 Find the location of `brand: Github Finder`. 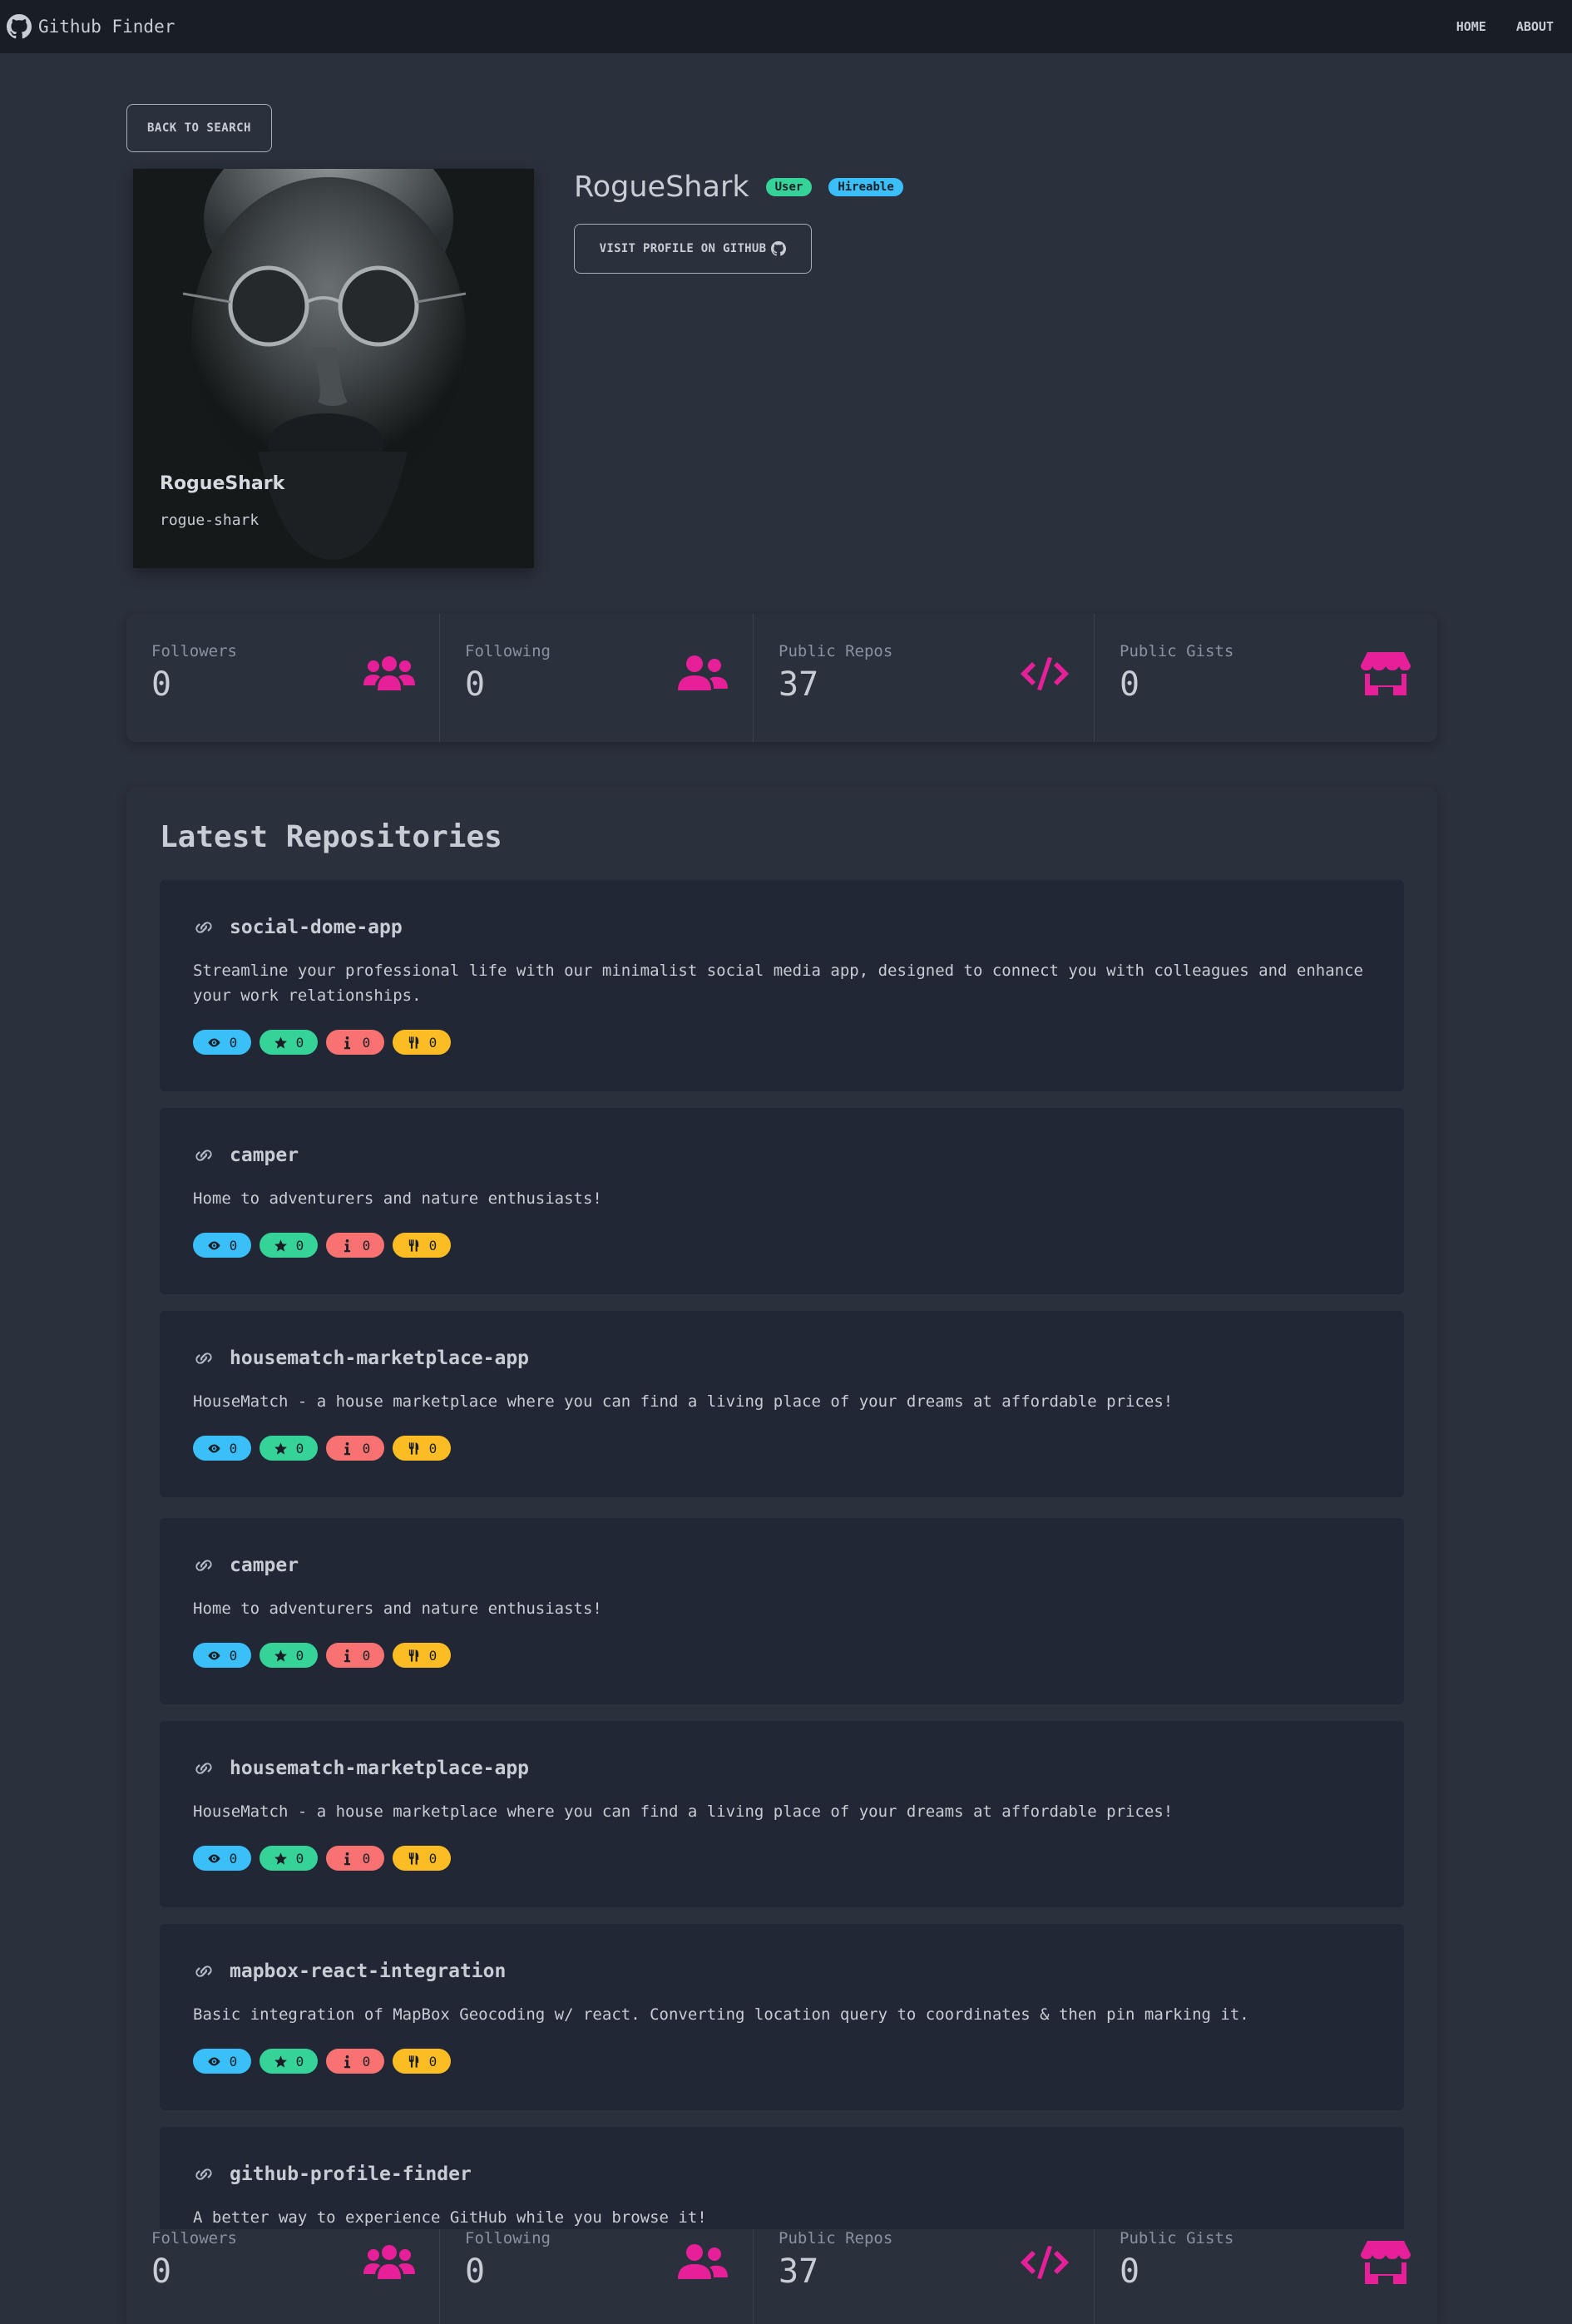

brand: Github Finder is located at coordinates (91, 26).